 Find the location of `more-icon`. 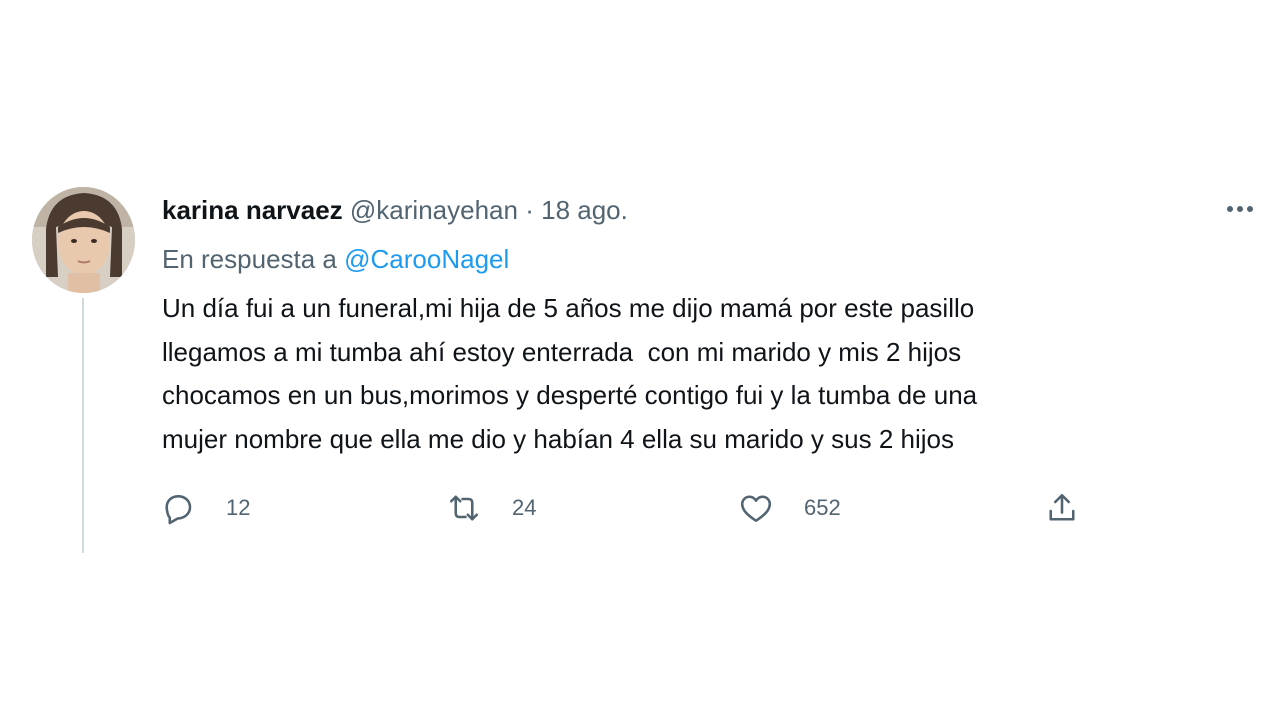

more-icon is located at coordinates (1240, 209).